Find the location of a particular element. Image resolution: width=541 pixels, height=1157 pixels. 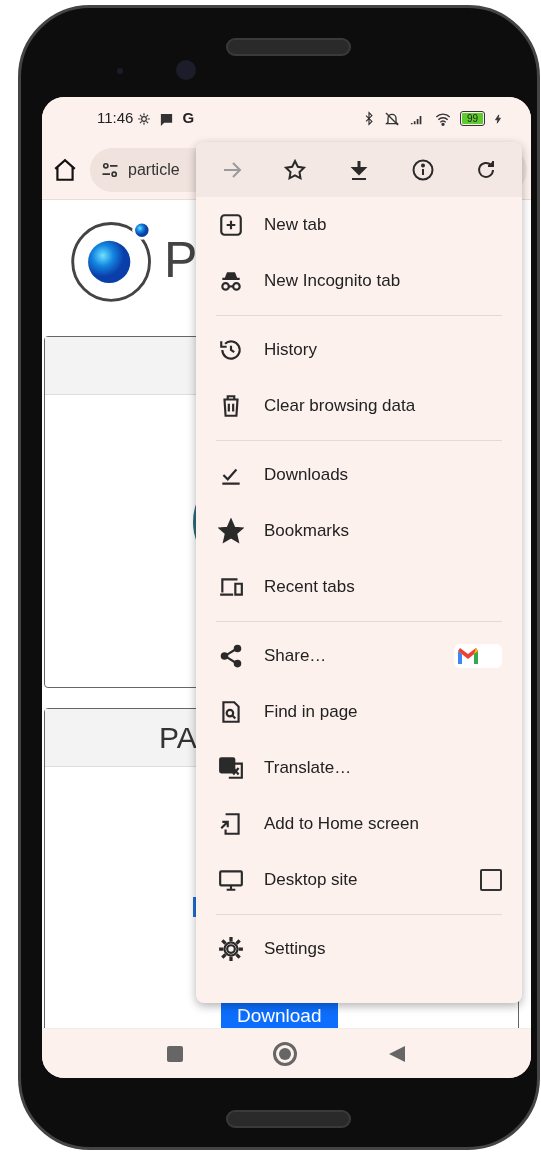

recents-button is located at coordinates (174, 1053).